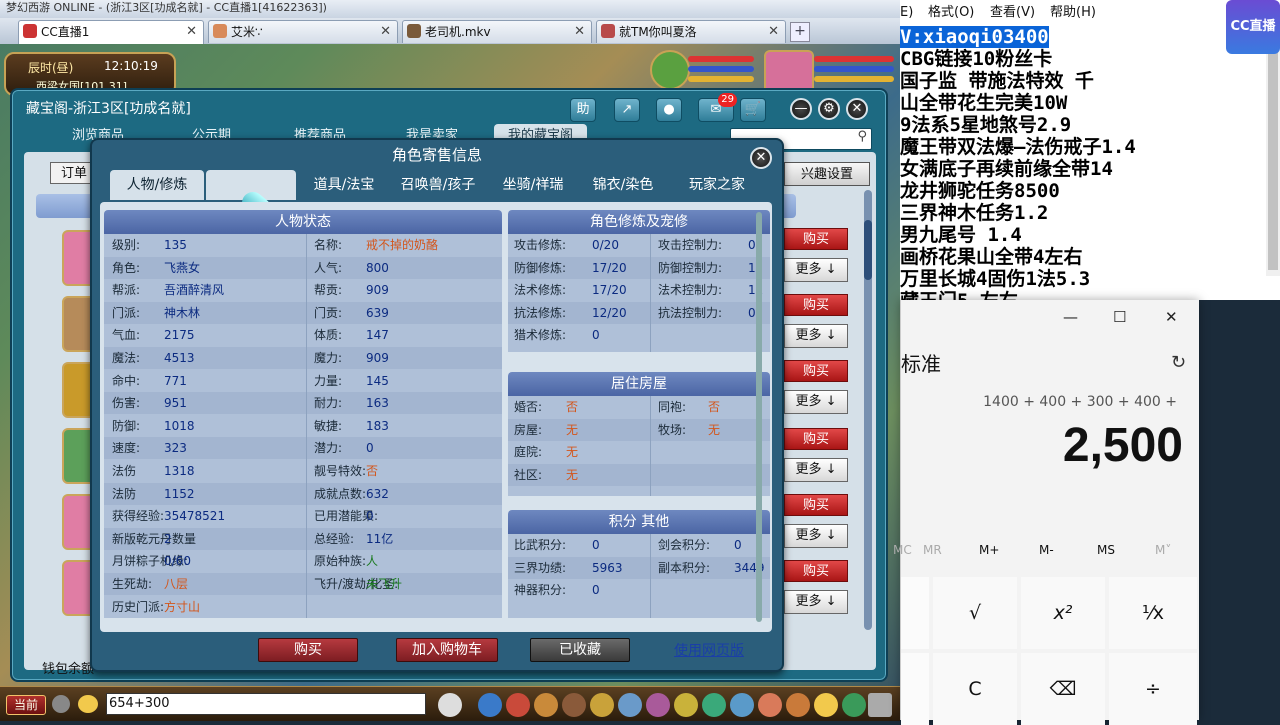 This screenshot has width=1280, height=725. What do you see at coordinates (989, 550) in the screenshot?
I see `memory-add-button: M+` at bounding box center [989, 550].